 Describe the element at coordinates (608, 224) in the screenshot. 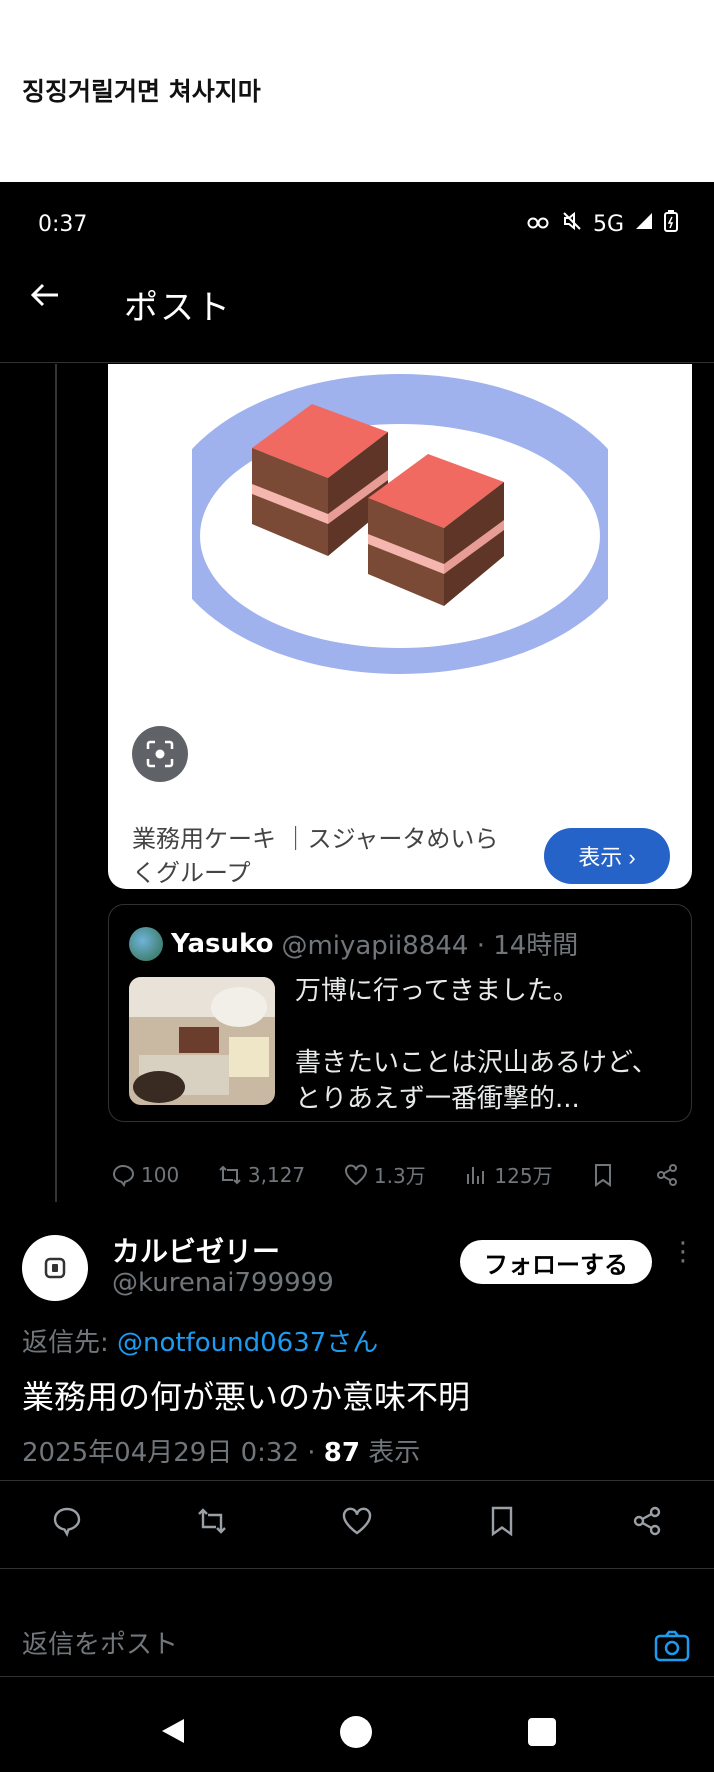

I see `network-label: 5G` at that location.